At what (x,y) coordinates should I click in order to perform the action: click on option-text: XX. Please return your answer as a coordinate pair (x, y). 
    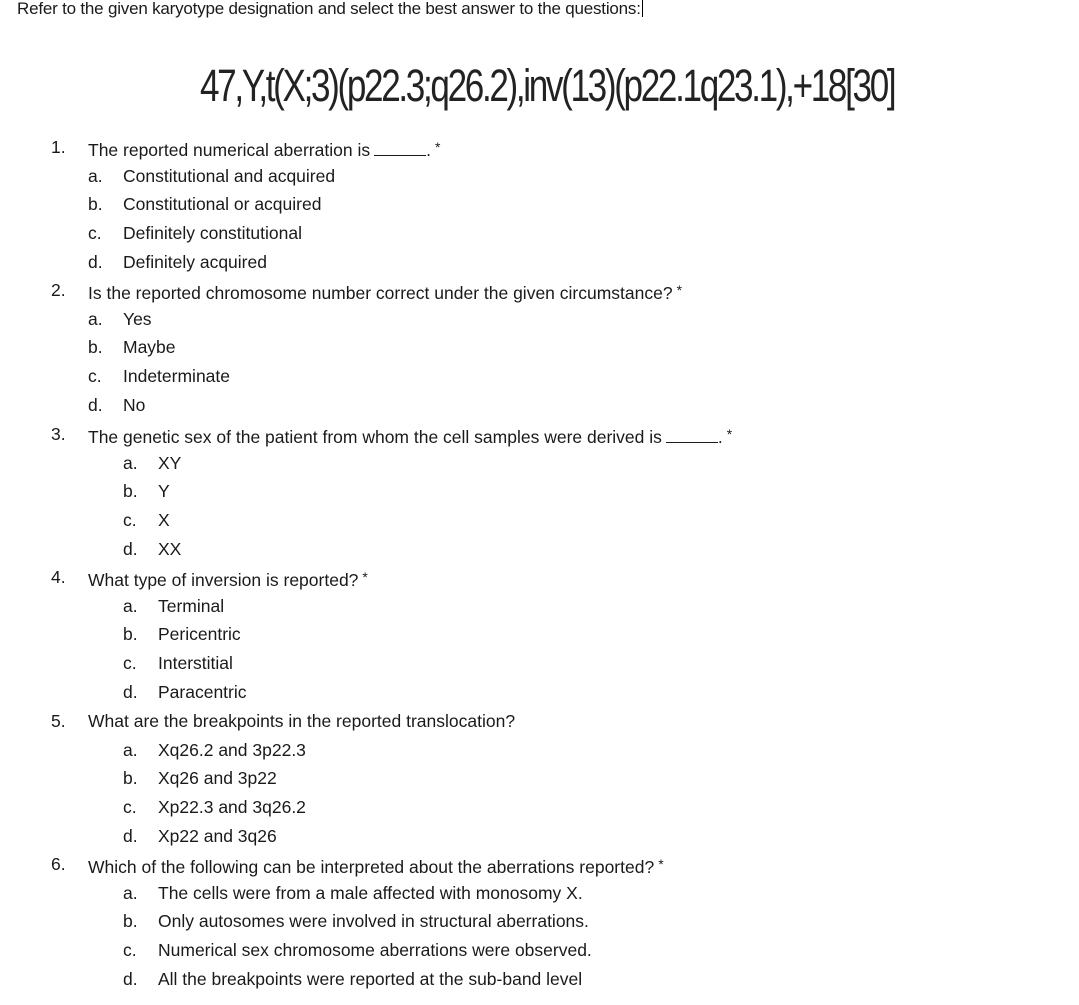
    Looking at the image, I should click on (170, 548).